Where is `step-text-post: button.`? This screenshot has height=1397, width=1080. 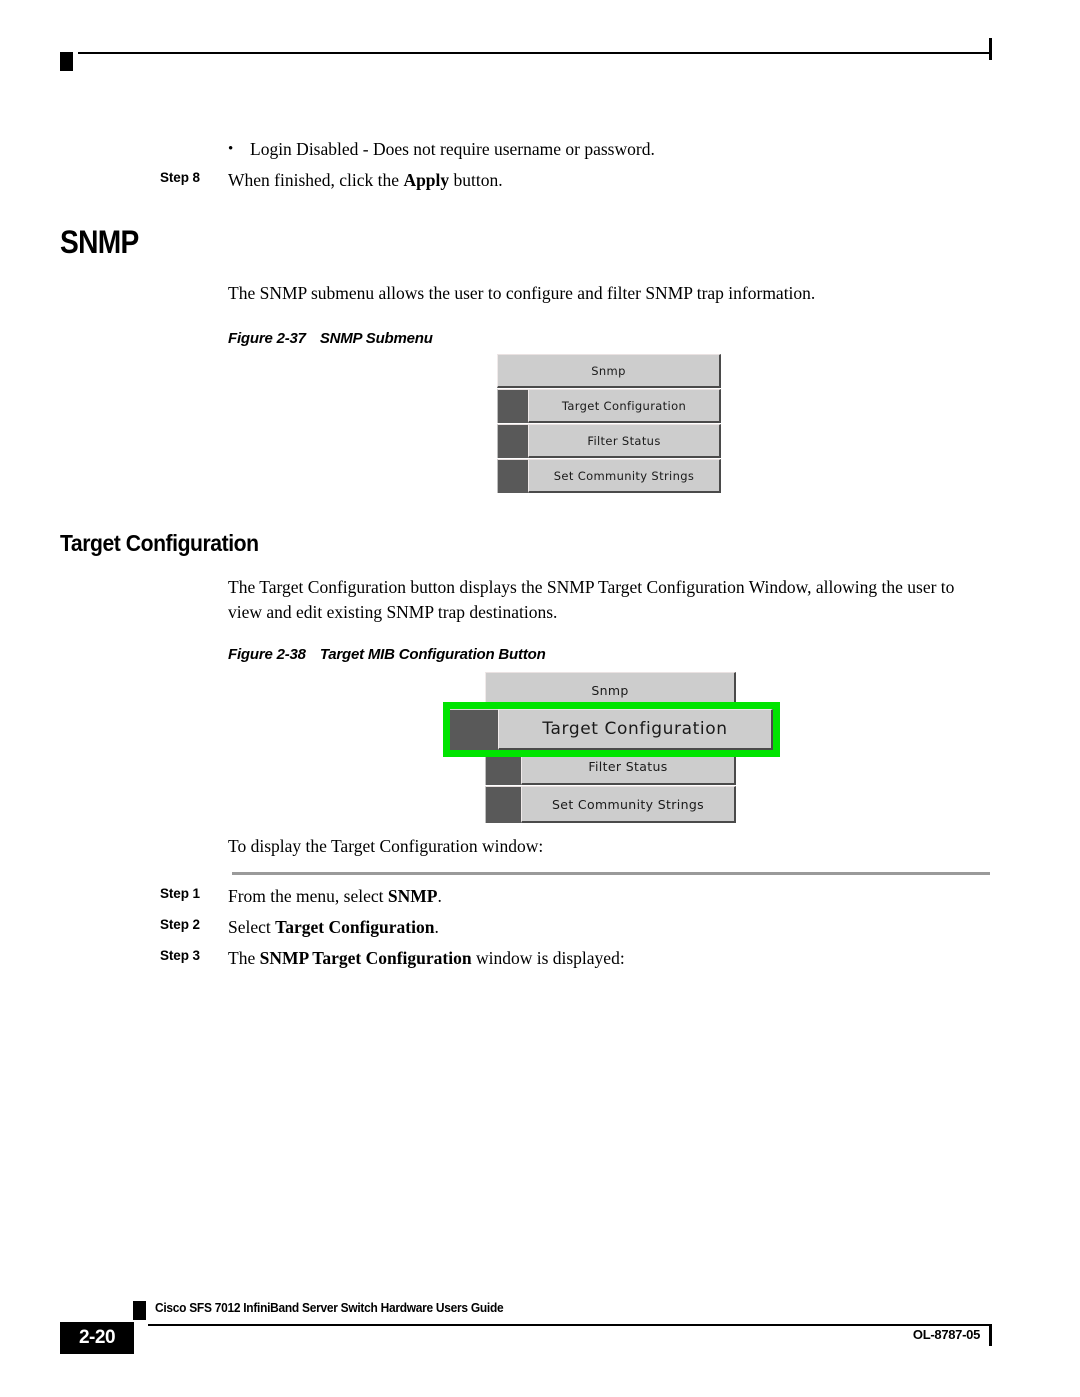 step-text-post: button. is located at coordinates (476, 180).